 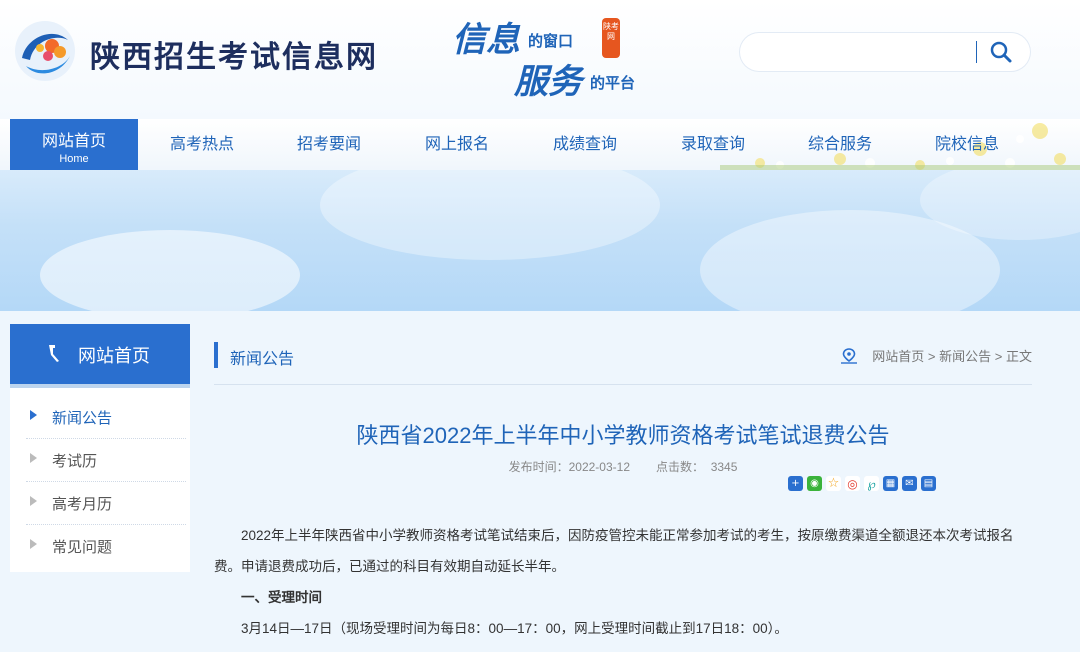 I want to click on sidebar-item-exam-calendar: 考试历, so click(x=106, y=460).